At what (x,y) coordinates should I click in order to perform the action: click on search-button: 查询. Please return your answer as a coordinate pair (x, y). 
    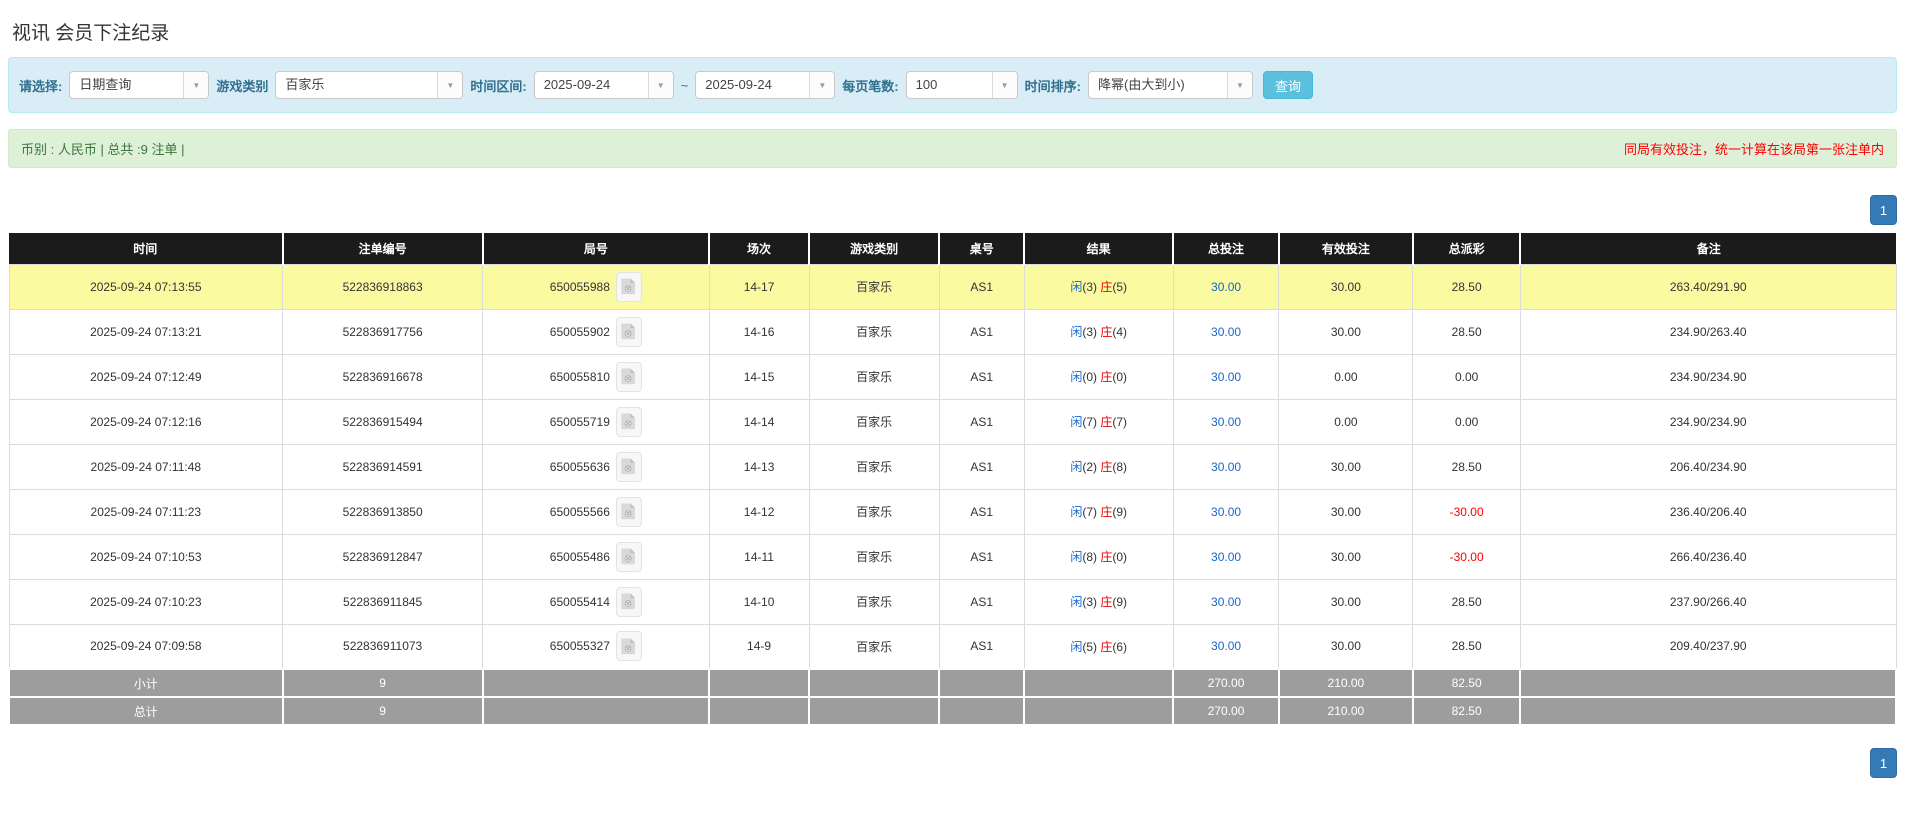
    Looking at the image, I should click on (1287, 85).